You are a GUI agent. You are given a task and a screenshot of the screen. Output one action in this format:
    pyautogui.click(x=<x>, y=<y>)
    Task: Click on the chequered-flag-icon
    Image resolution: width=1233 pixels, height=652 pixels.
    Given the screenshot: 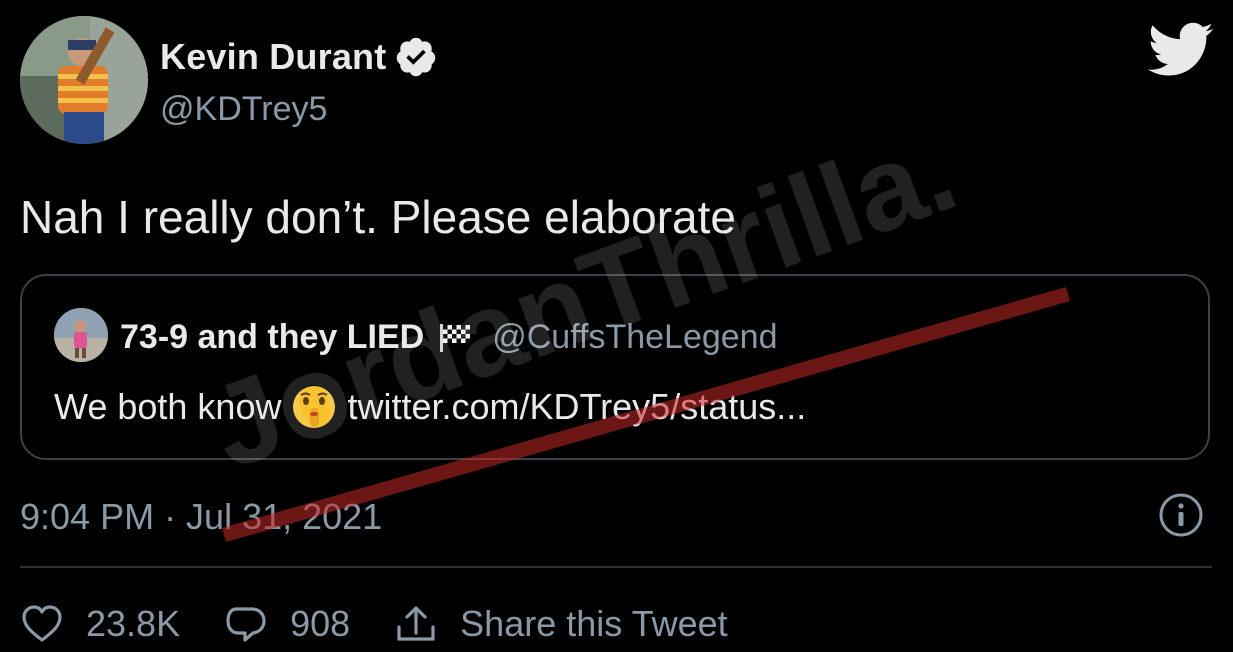 What is the action you would take?
    pyautogui.click(x=455, y=338)
    